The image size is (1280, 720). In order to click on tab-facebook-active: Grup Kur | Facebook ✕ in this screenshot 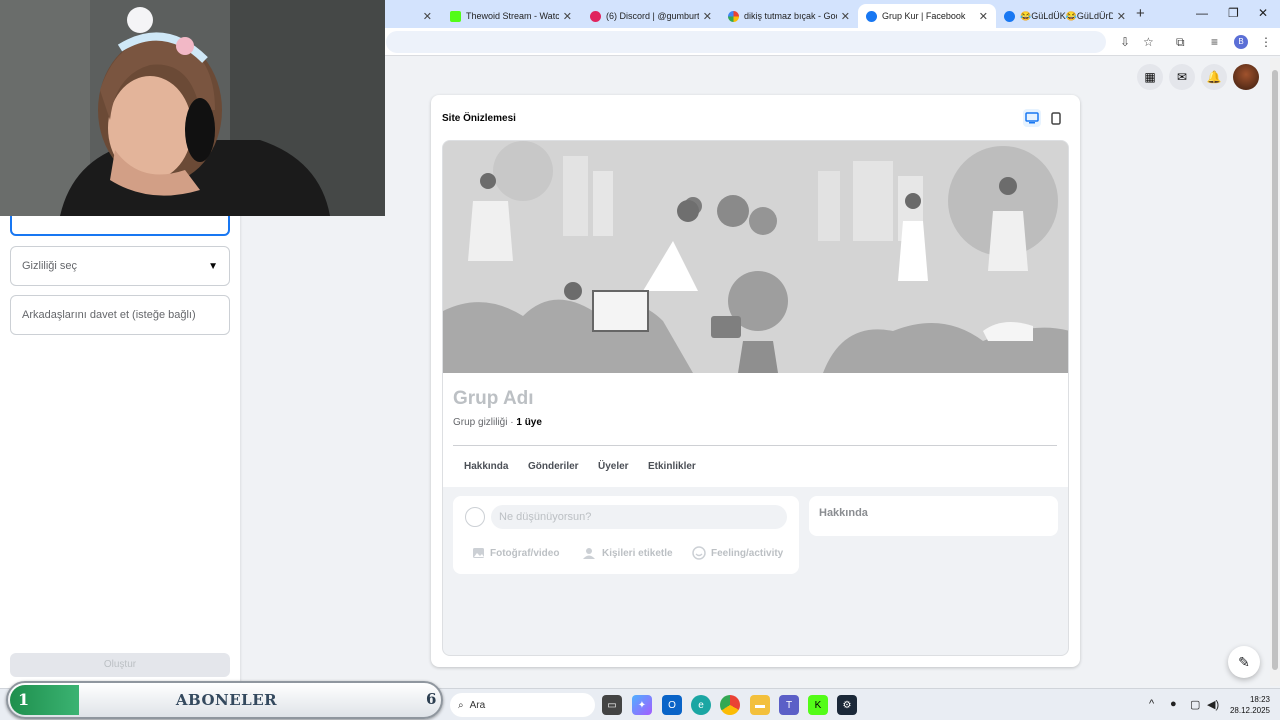, I will do `click(927, 16)`.